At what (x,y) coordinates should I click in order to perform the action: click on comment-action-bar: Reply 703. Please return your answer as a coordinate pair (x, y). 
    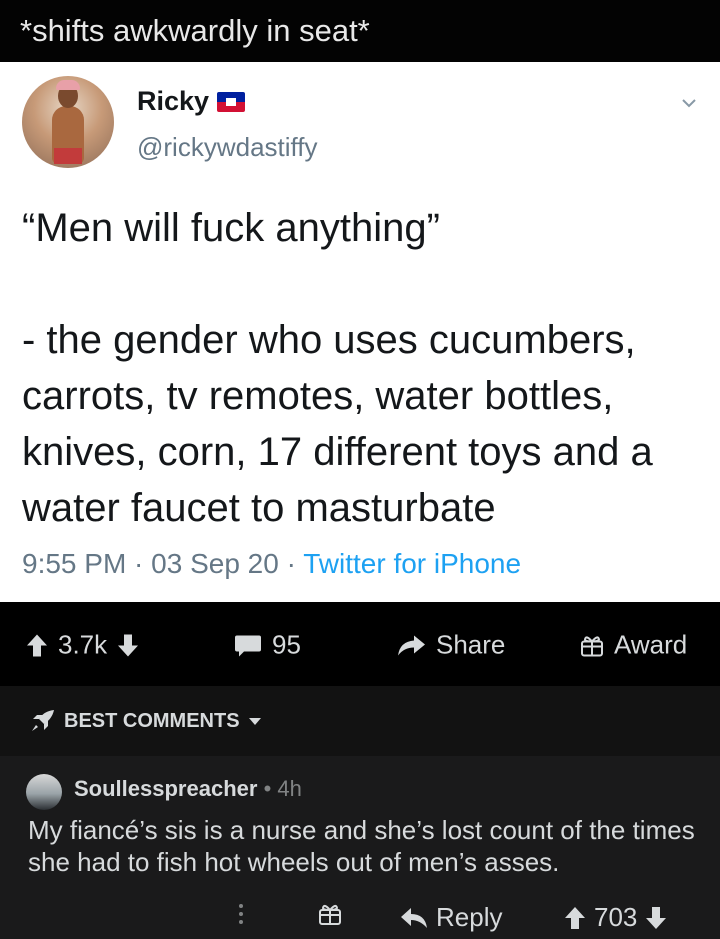
    Looking at the image, I should click on (360, 917).